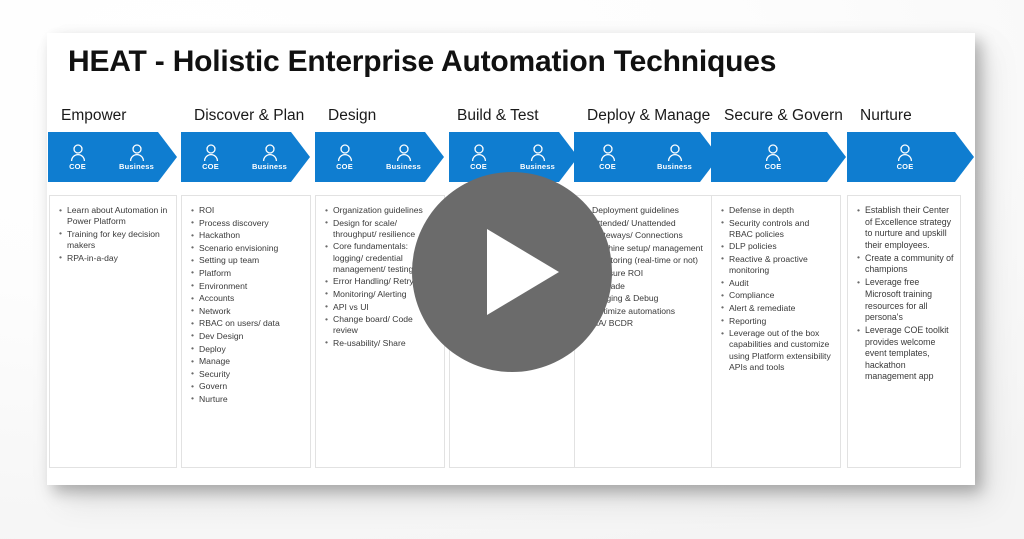  Describe the element at coordinates (248, 349) in the screenshot. I see `list-item: Deploy` at that location.